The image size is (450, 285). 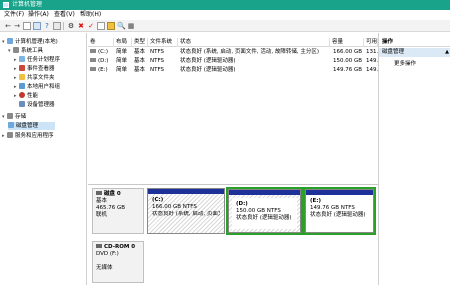 I want to click on tree-item-shared-folders: ▸ 共享文件夹, so click(x=34, y=78).